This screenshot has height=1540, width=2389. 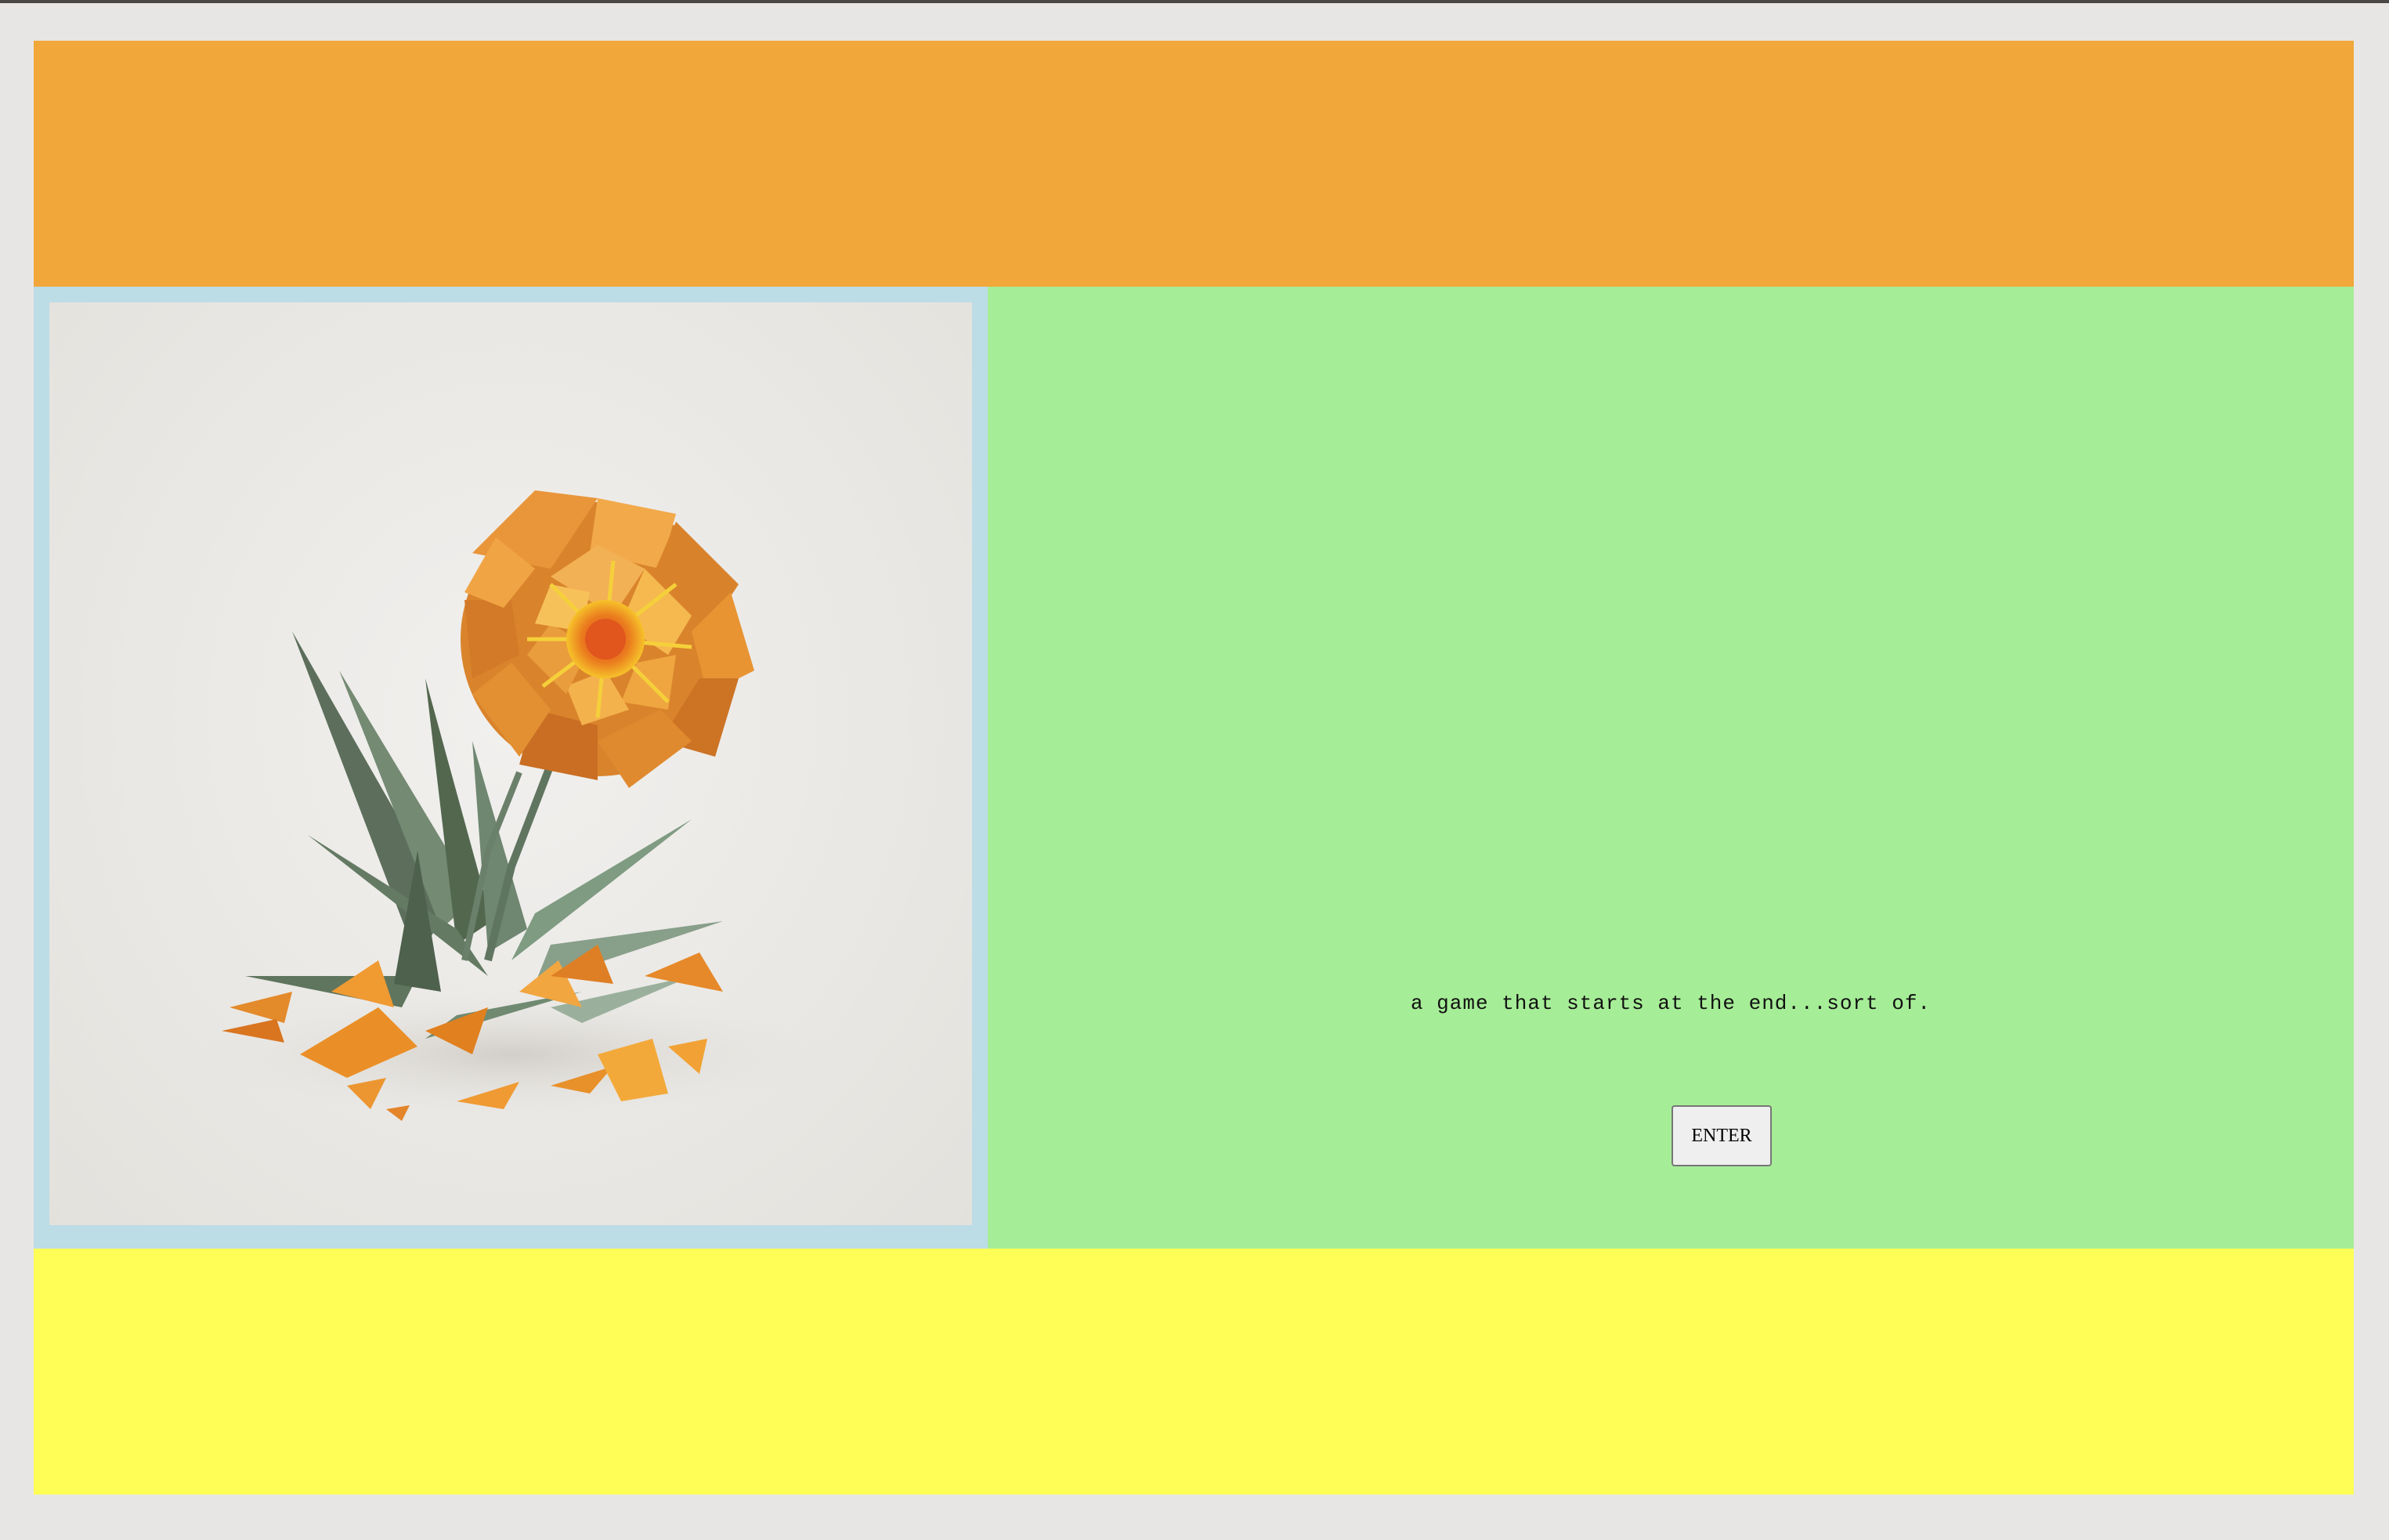 What do you see at coordinates (1722, 1135) in the screenshot?
I see `enter-button: ENTER` at bounding box center [1722, 1135].